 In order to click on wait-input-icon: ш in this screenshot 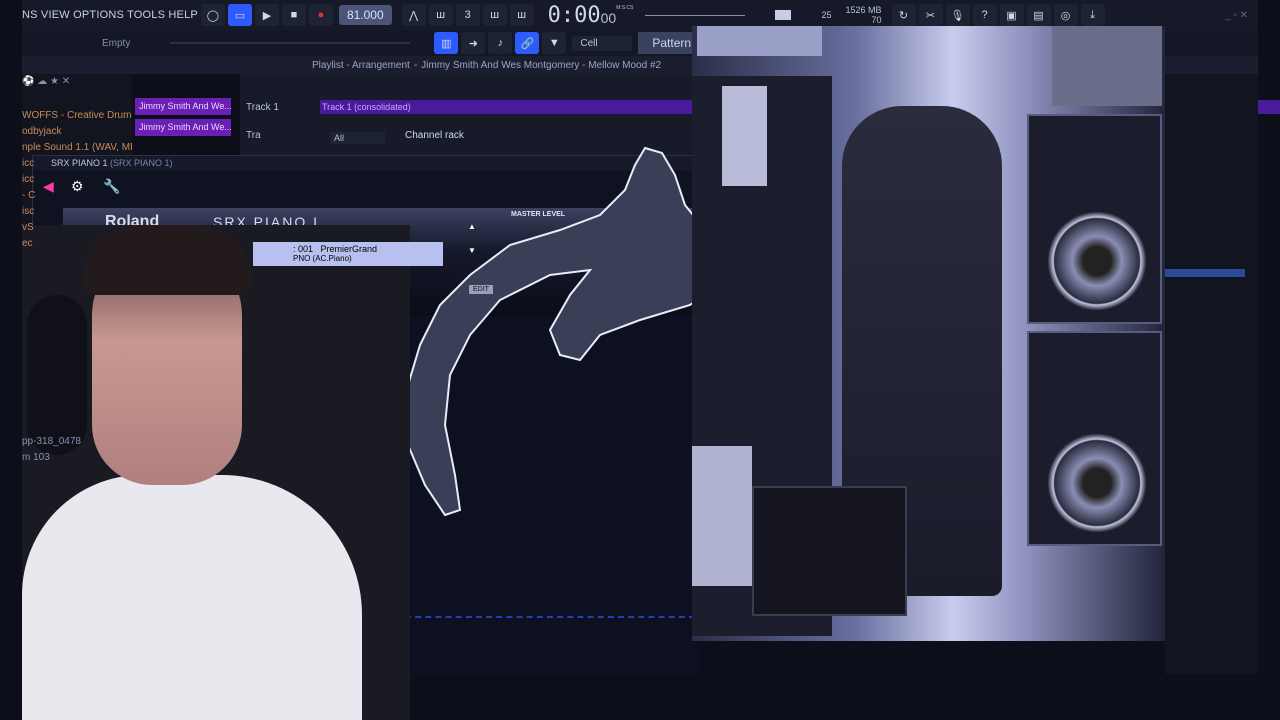, I will do `click(440, 15)`.